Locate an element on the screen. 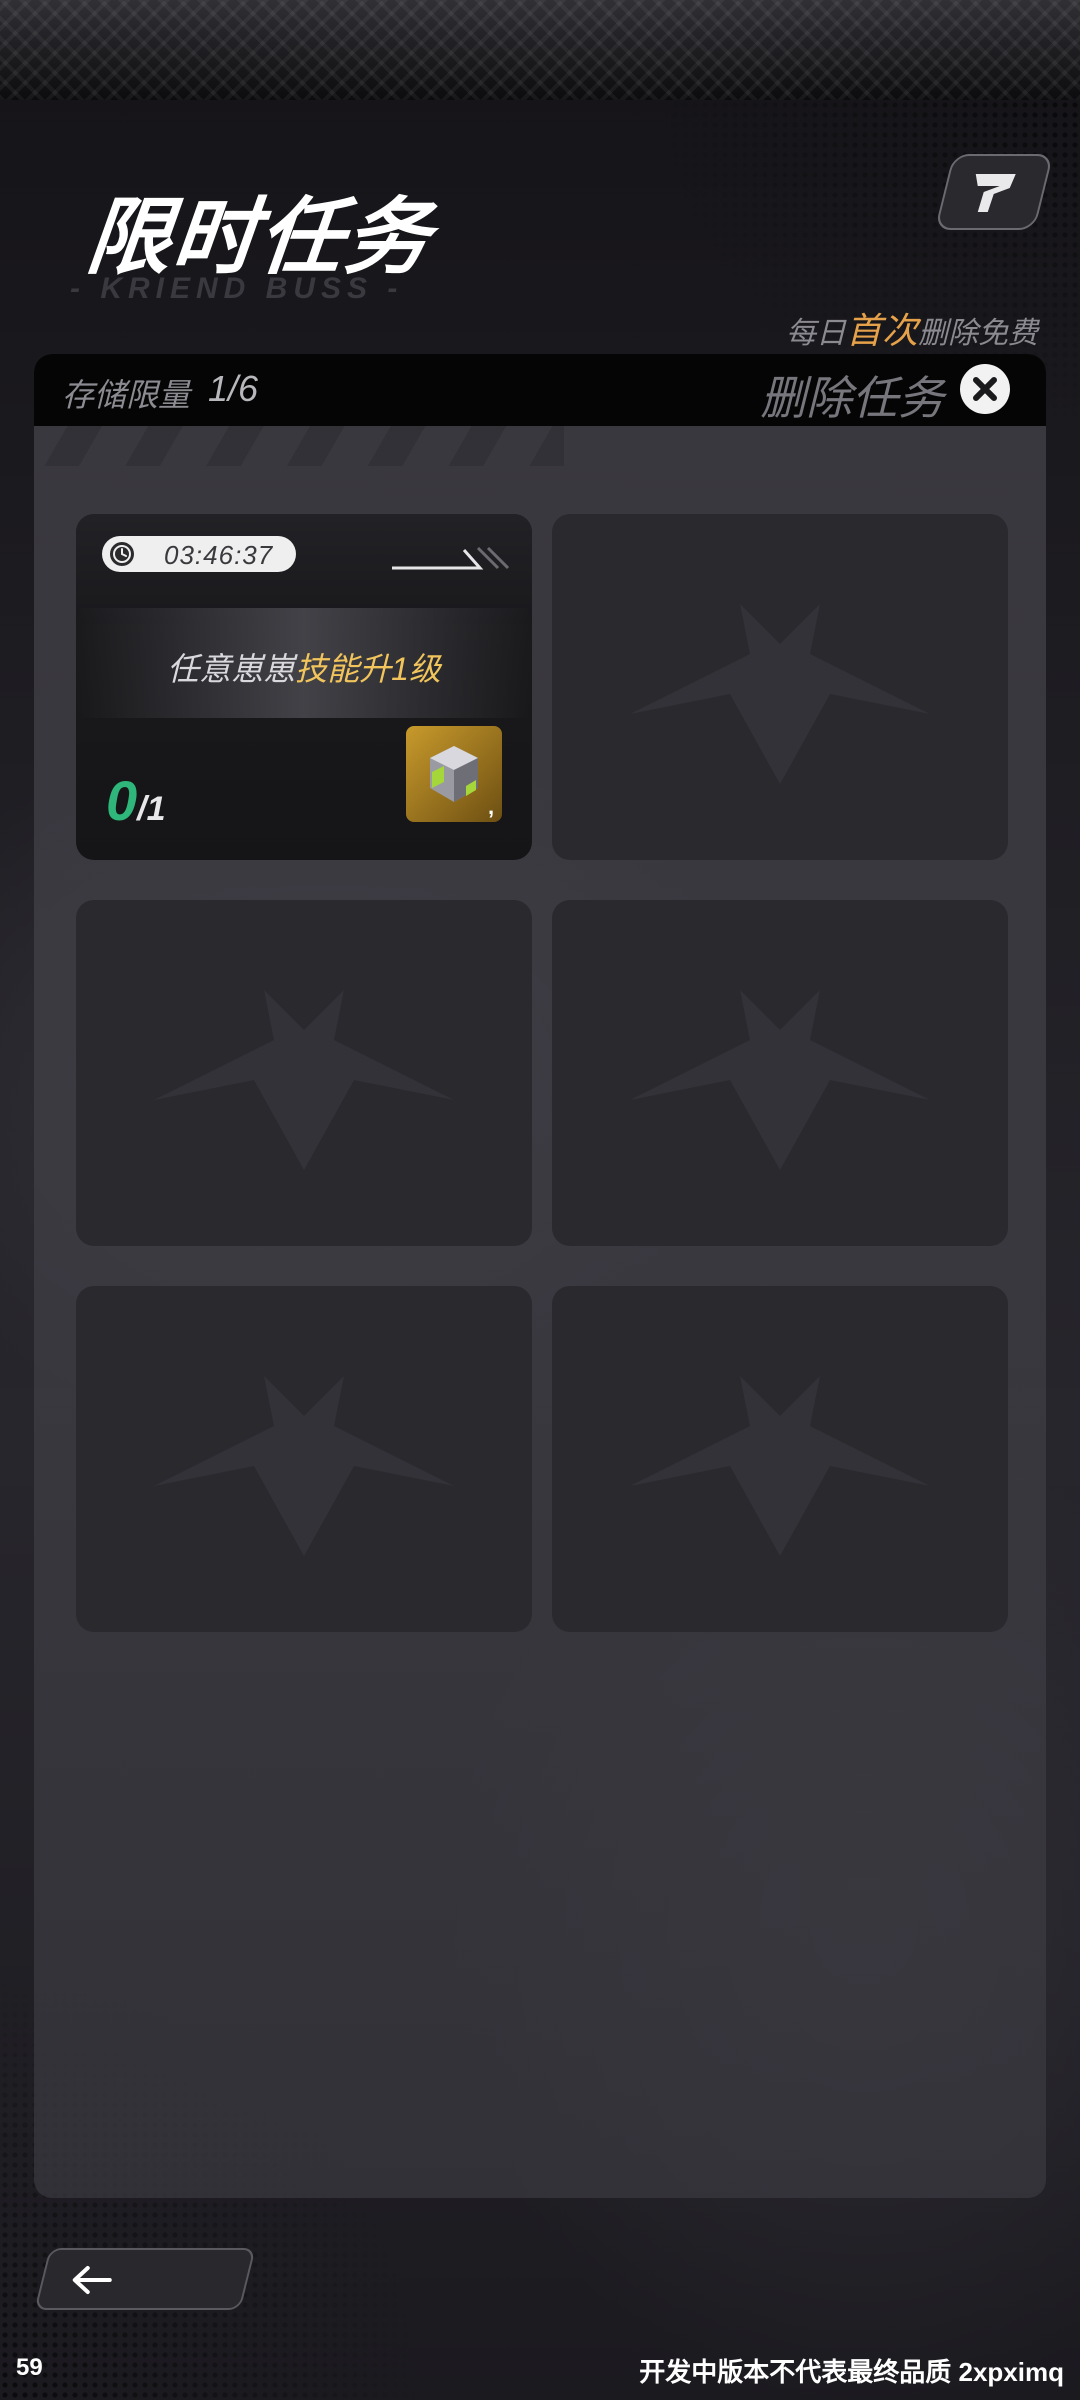 The width and height of the screenshot is (1080, 2400). mission-prefix: 任意崽崽 is located at coordinates (231, 669).